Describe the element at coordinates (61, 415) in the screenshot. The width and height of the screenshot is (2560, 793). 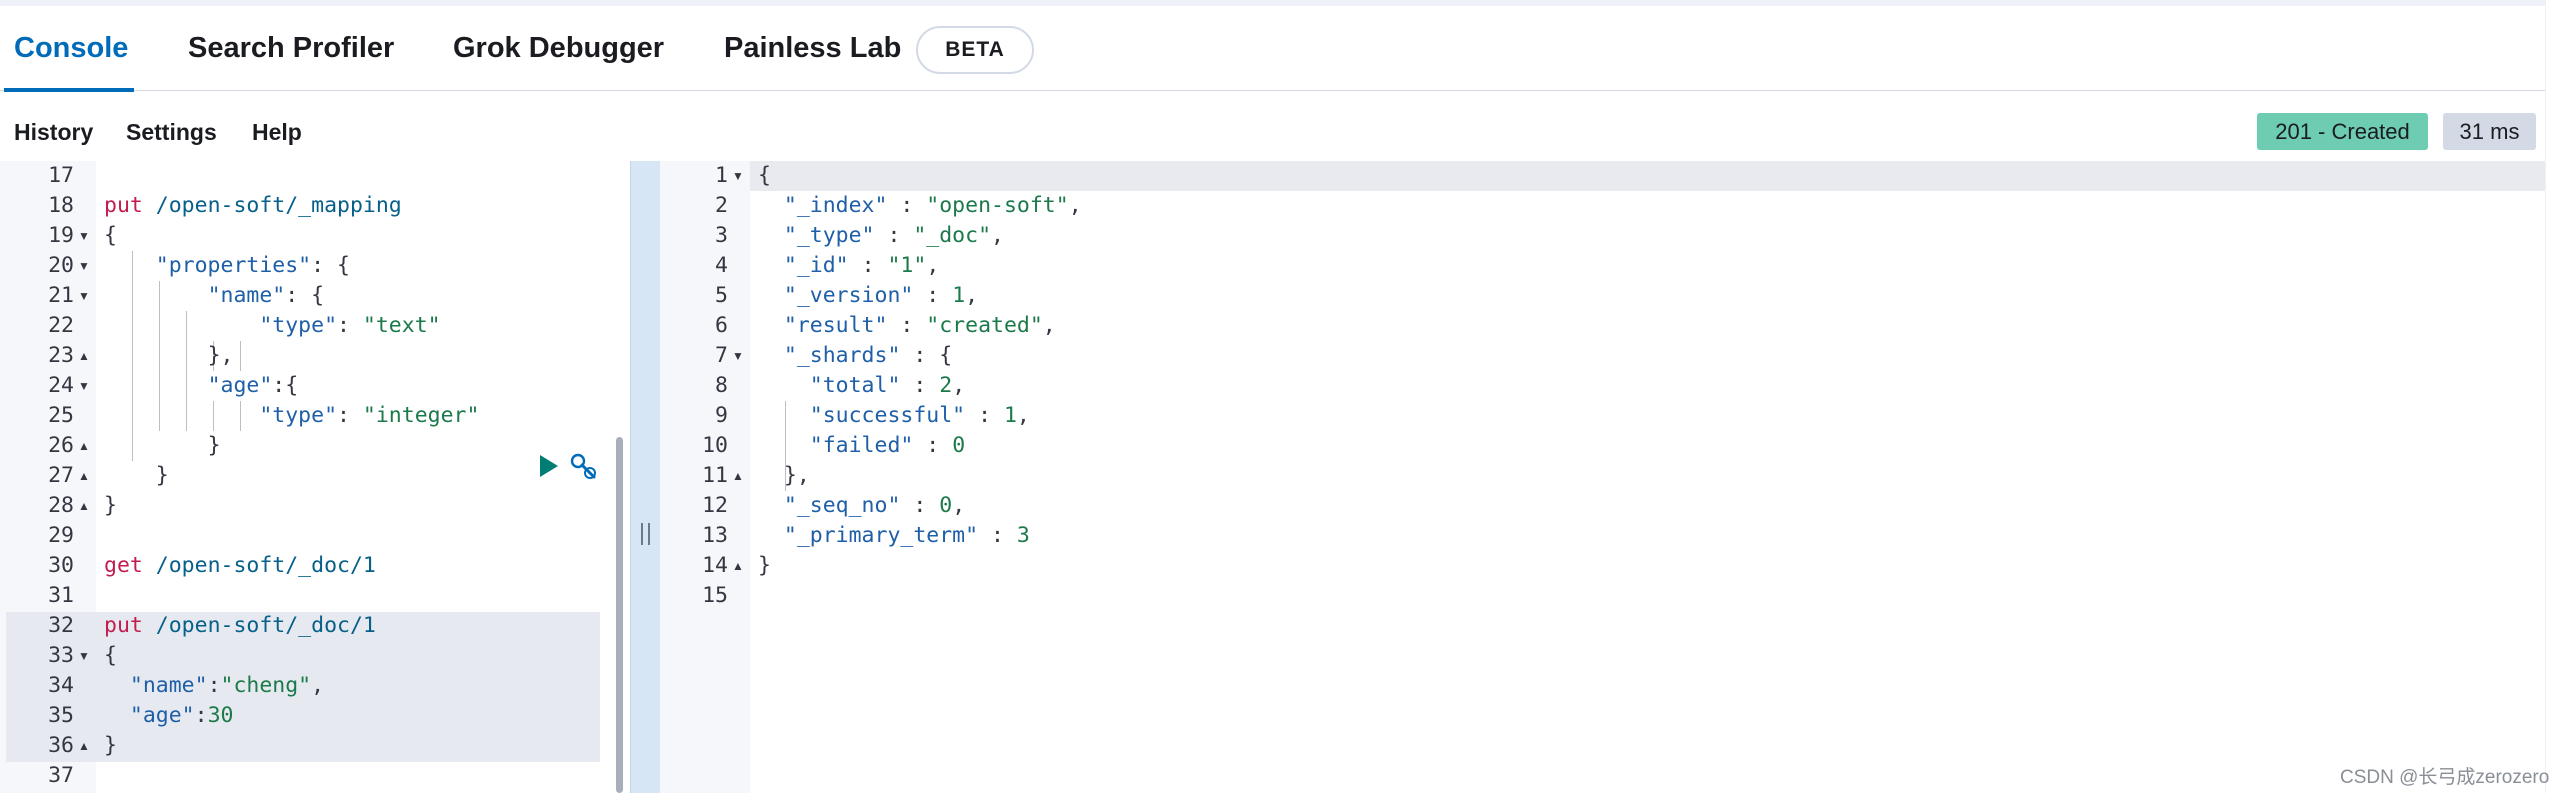
I see `line-number: 25` at that location.